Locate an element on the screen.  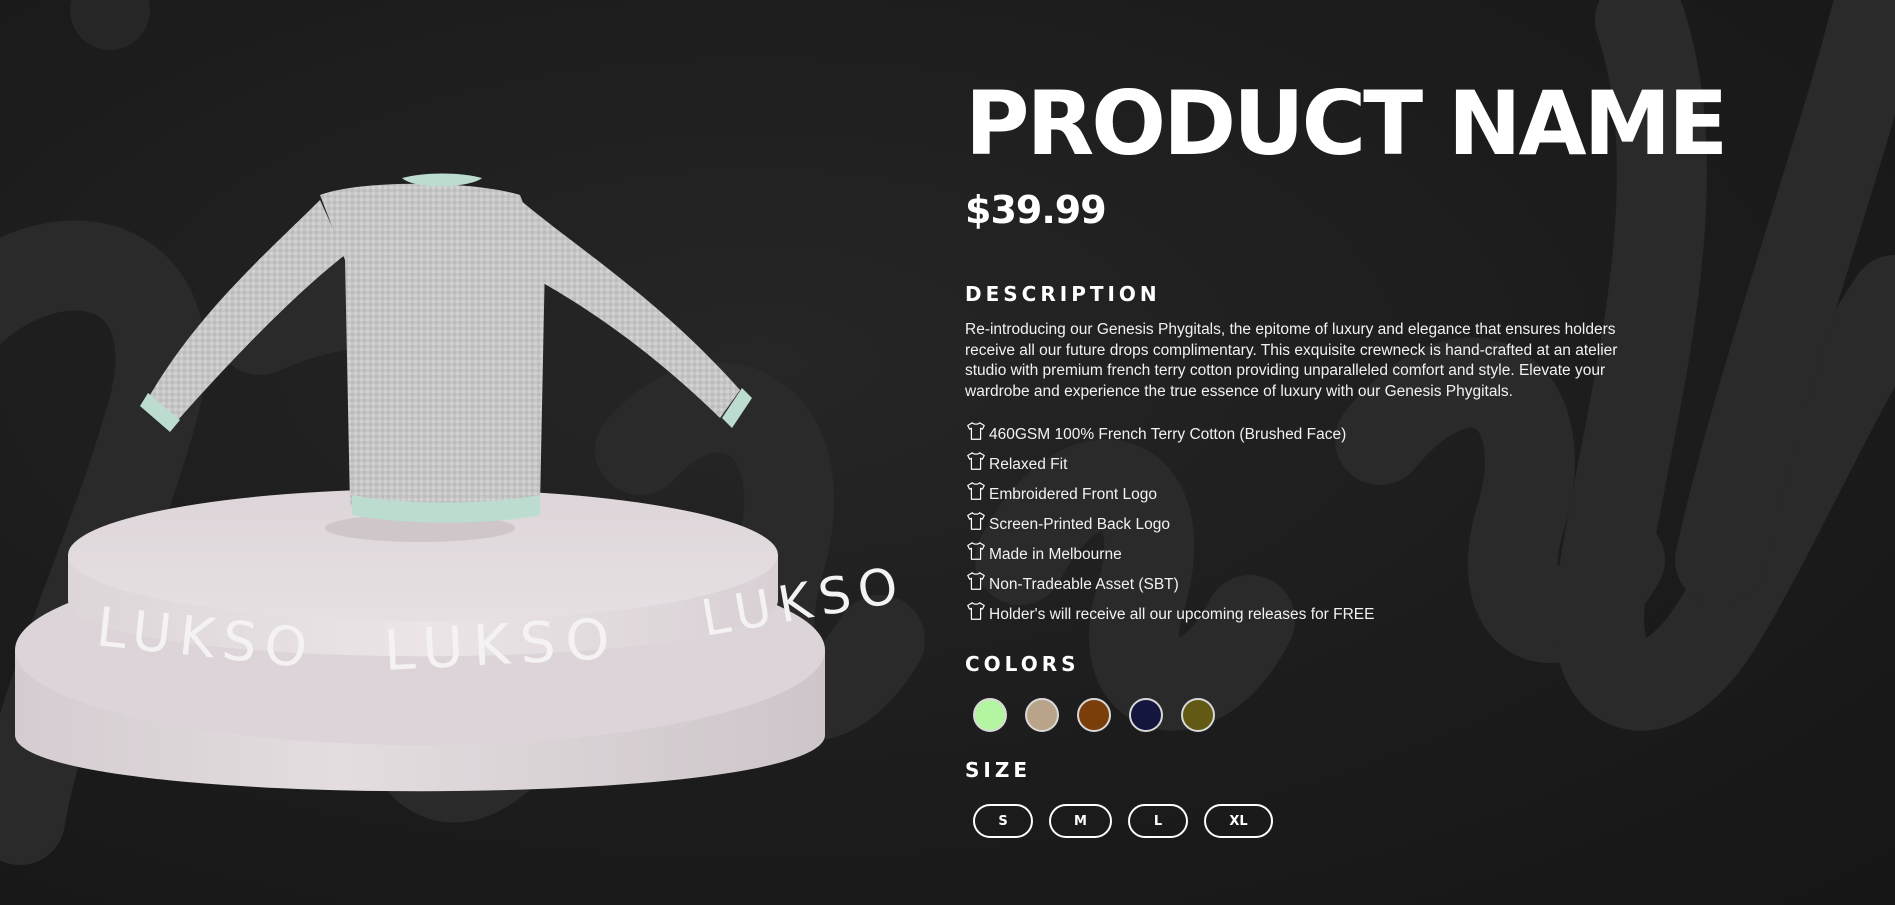
pedestal-brand-center: LUKSO is located at coordinates (501, 645).